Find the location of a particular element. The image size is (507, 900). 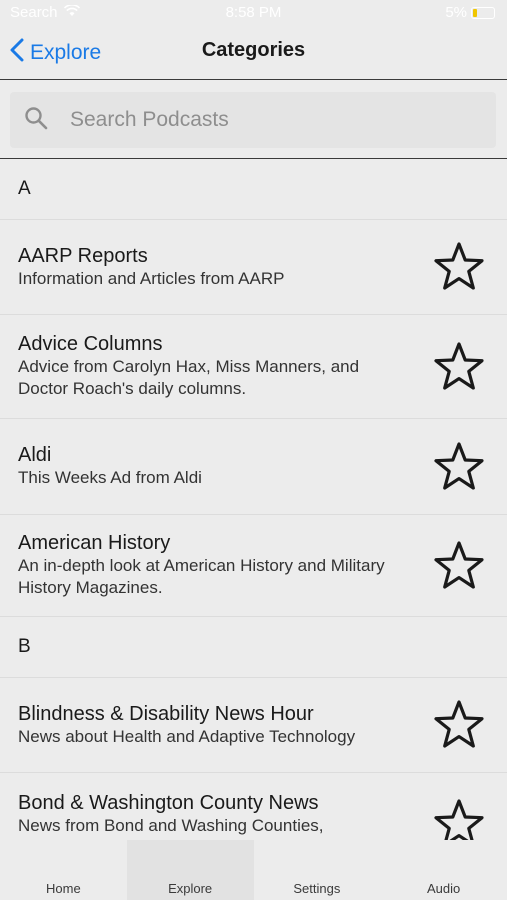

tab-bar: Home Explore Settings Audio is located at coordinates (253, 870).